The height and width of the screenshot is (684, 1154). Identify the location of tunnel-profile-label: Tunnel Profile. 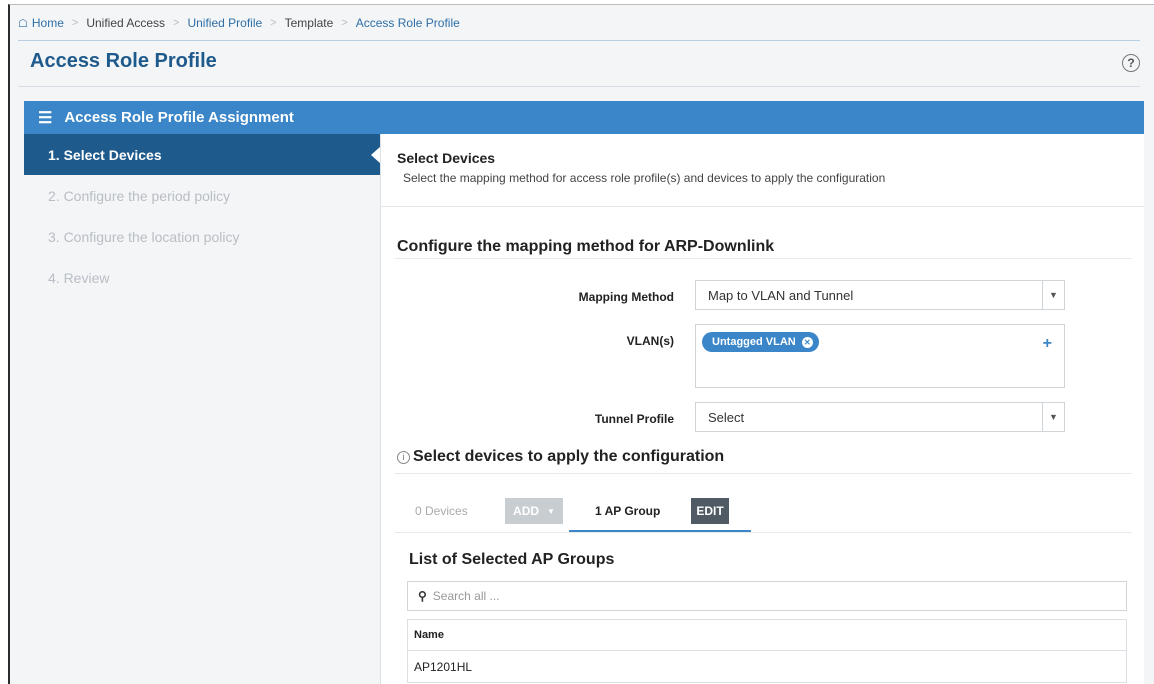
(634, 419).